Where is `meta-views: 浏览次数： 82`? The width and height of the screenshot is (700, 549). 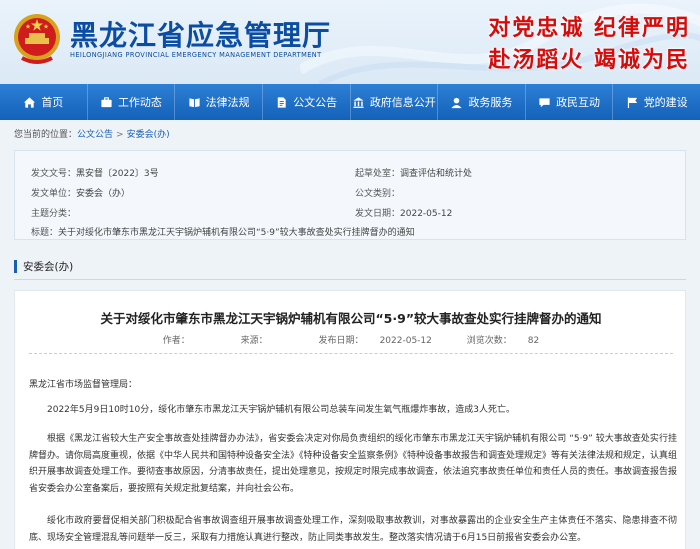 meta-views: 浏览次数： 82 is located at coordinates (503, 341).